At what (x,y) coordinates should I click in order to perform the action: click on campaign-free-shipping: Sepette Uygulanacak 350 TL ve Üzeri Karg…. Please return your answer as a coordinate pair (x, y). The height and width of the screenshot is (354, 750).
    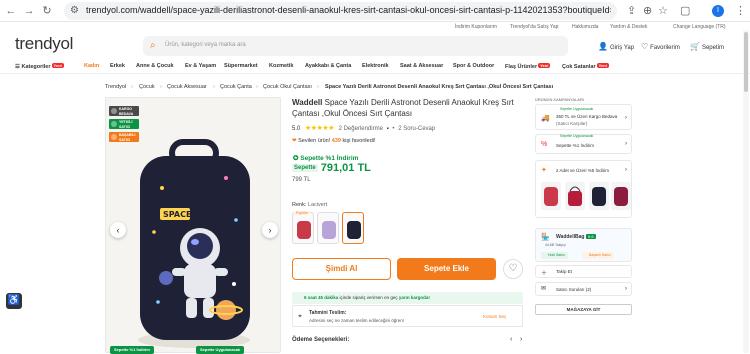
    Looking at the image, I should click on (583, 117).